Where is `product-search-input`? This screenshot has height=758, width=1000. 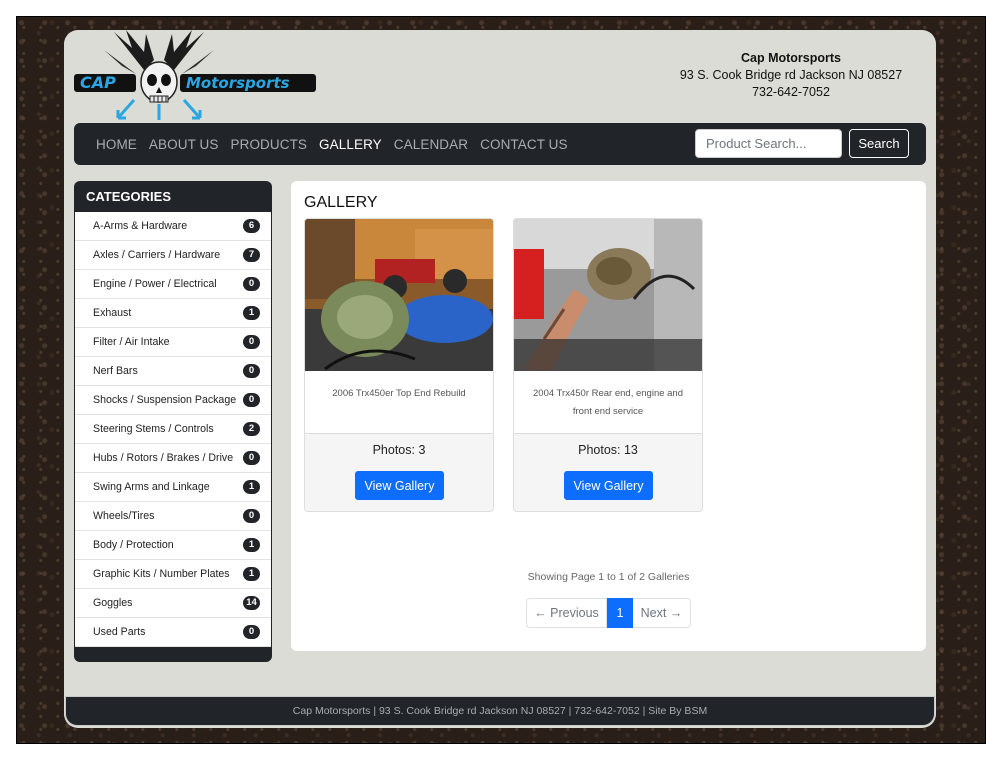 product-search-input is located at coordinates (768, 143).